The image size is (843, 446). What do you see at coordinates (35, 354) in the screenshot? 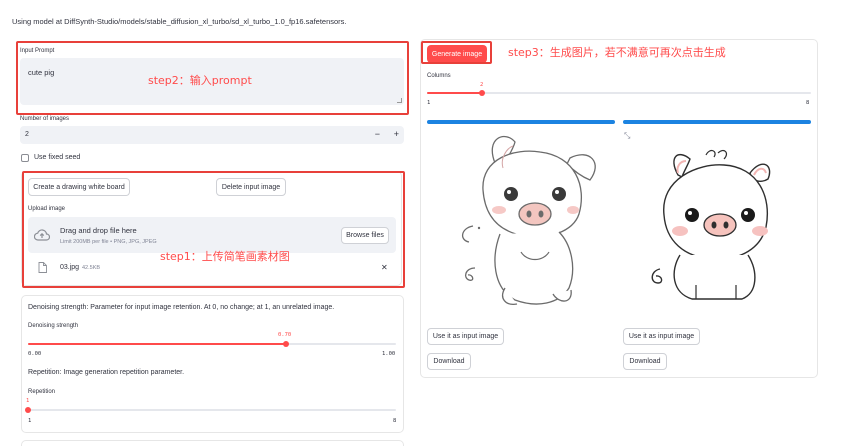
I see `denoise-min: 0.00` at bounding box center [35, 354].